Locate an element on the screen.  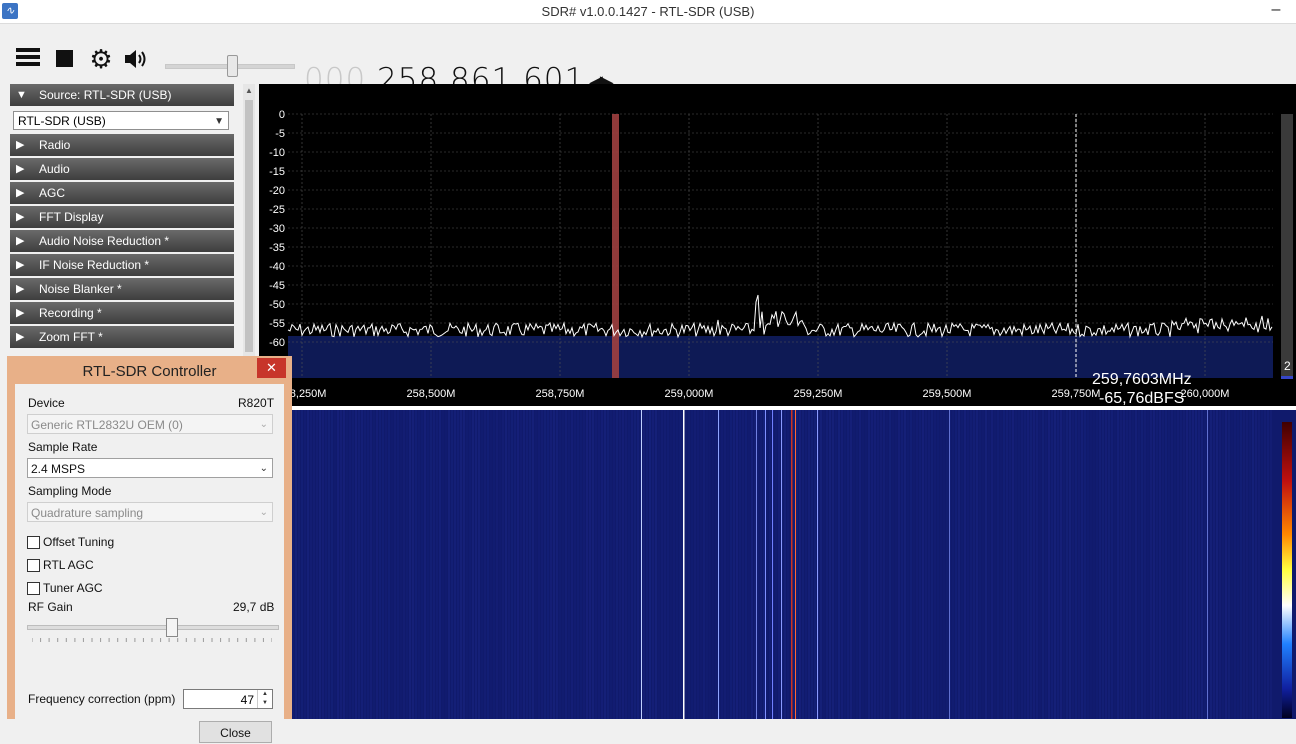
stop-icon is located at coordinates (69, 59).